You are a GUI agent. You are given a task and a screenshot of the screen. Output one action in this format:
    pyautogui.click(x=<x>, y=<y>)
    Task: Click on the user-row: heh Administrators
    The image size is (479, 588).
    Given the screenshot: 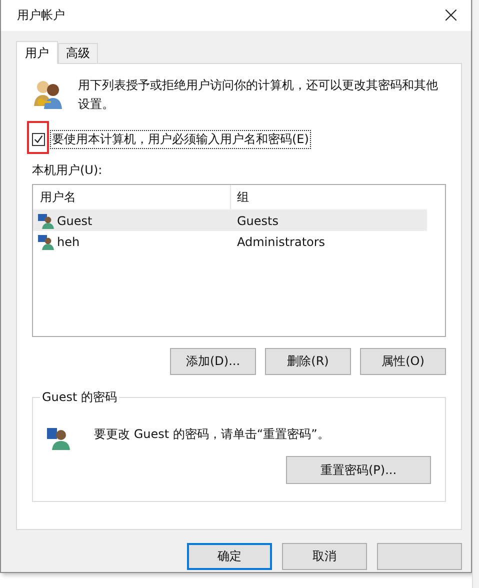 What is the action you would take?
    pyautogui.click(x=230, y=241)
    